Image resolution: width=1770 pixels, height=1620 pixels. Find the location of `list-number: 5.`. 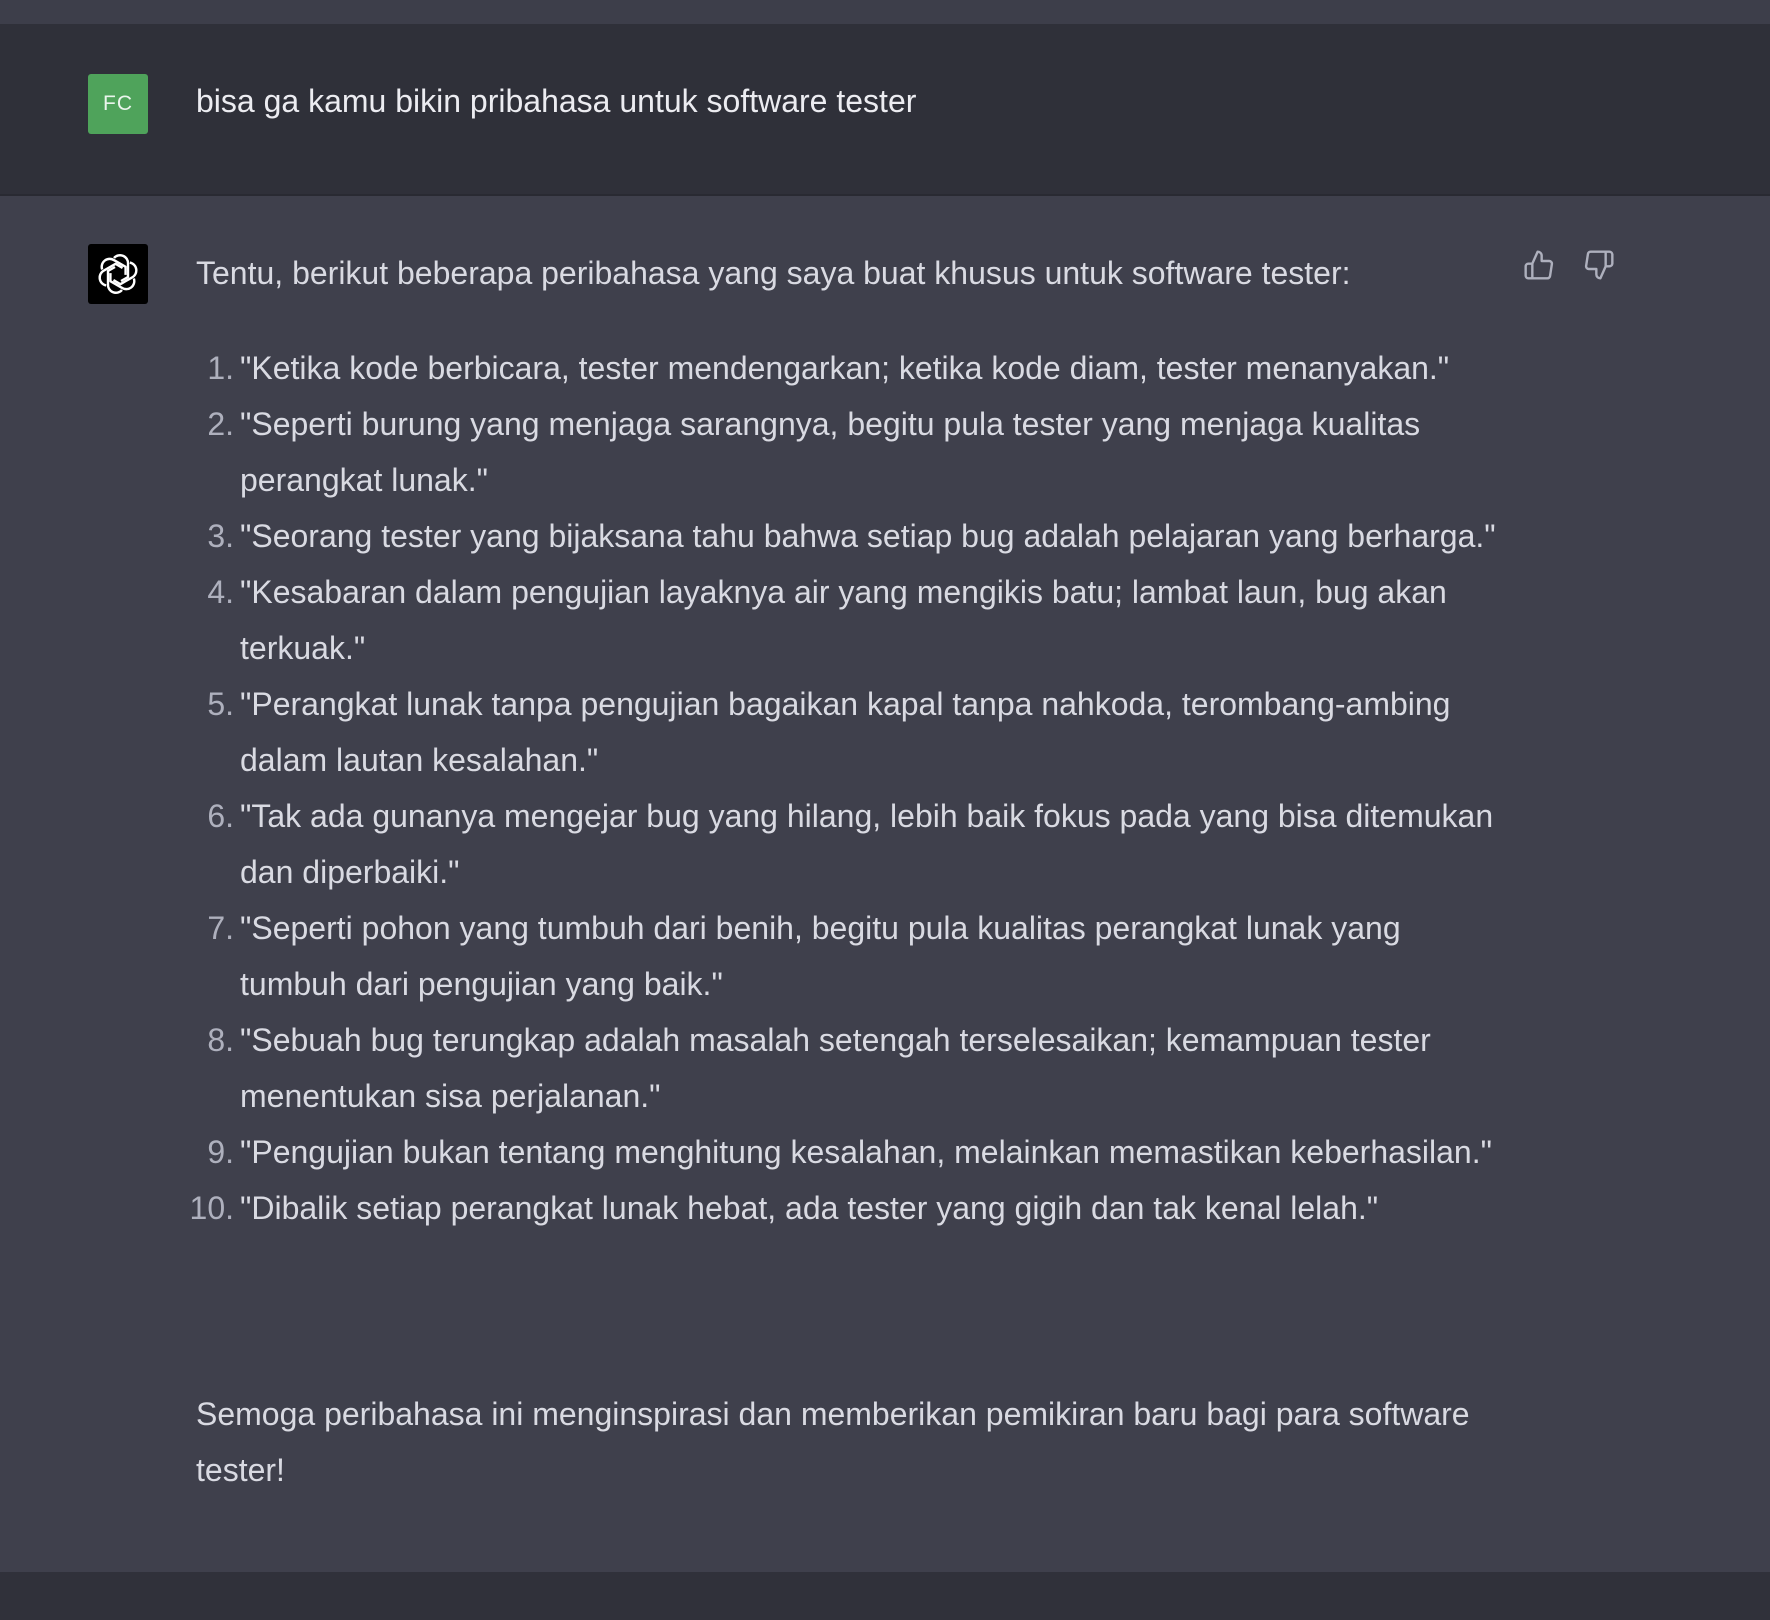

list-number: 5. is located at coordinates (220, 704).